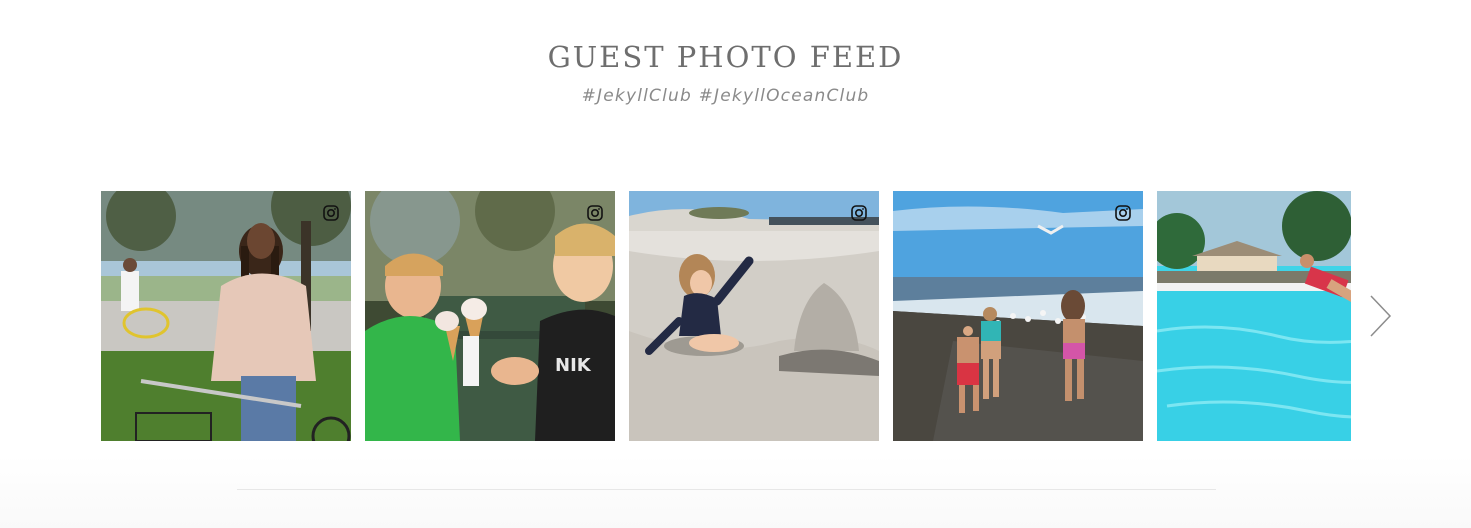 The image size is (1471, 528). I want to click on photo-tile-2: NIK, so click(490, 316).